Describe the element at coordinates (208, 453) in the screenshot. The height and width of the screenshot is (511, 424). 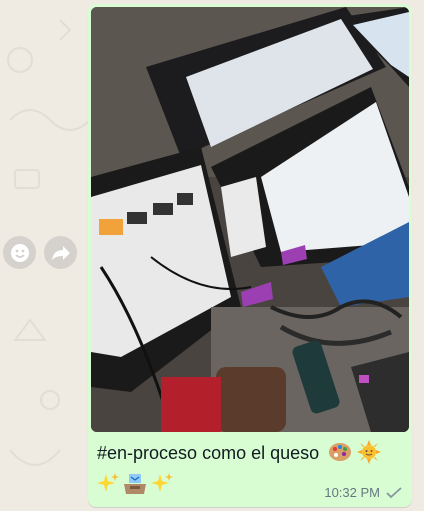
I see `caption-text: #en-proceso como el queso` at that location.